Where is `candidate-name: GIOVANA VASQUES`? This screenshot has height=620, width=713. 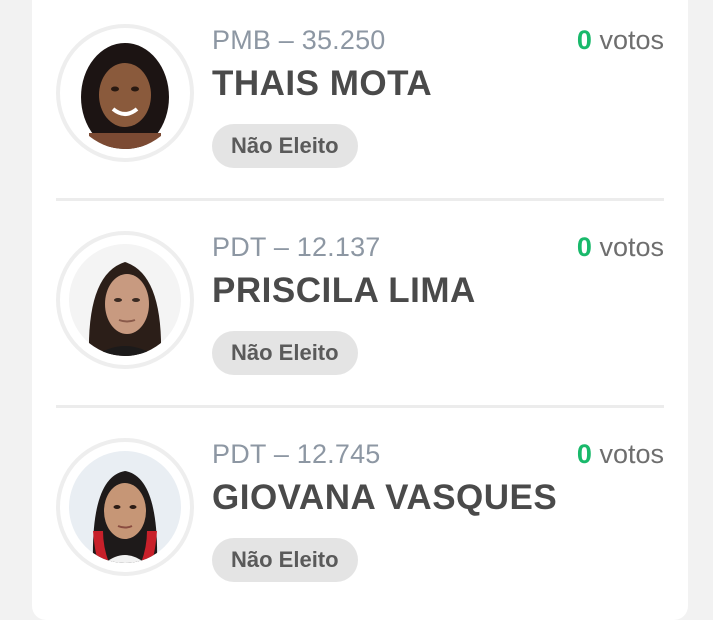 candidate-name: GIOVANA VASQUES is located at coordinates (385, 497).